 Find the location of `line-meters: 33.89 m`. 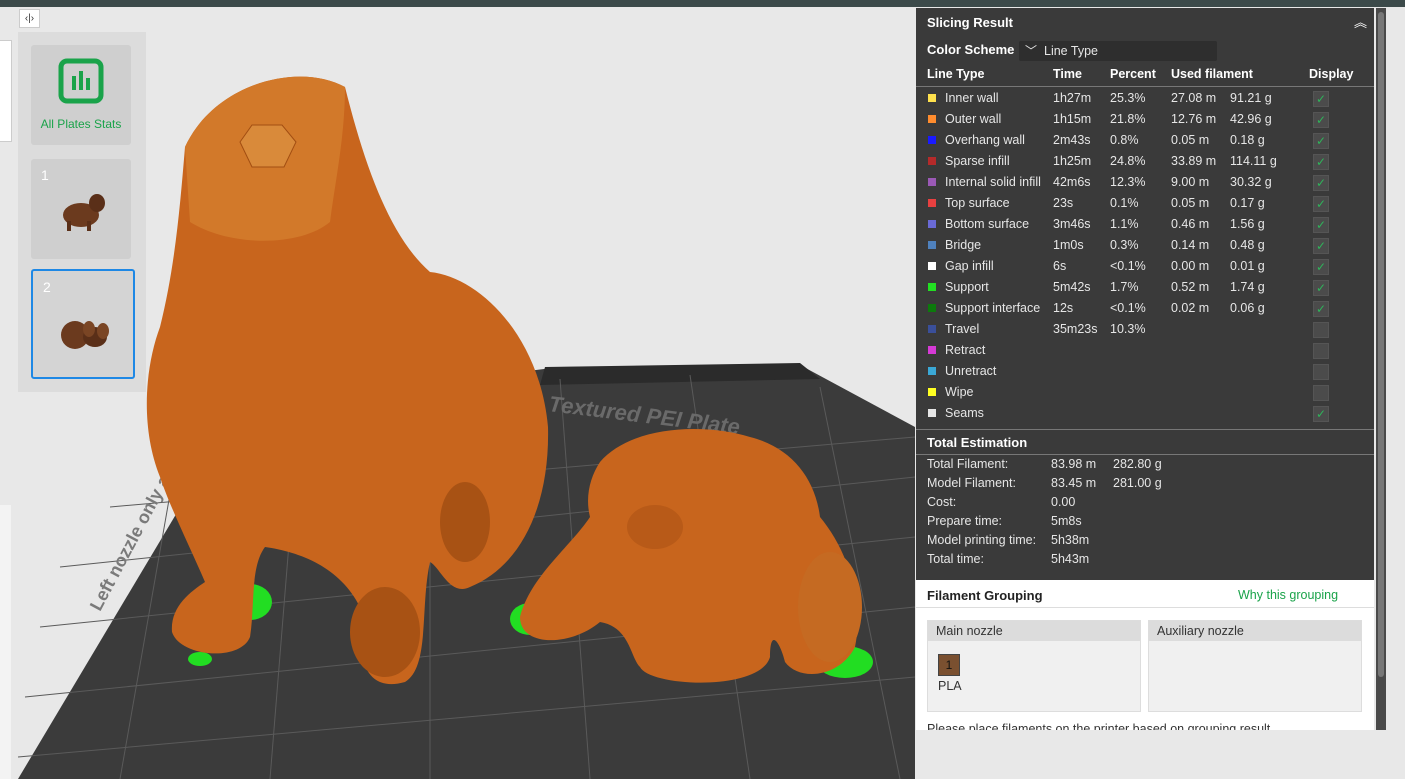

line-meters: 33.89 m is located at coordinates (1194, 161).